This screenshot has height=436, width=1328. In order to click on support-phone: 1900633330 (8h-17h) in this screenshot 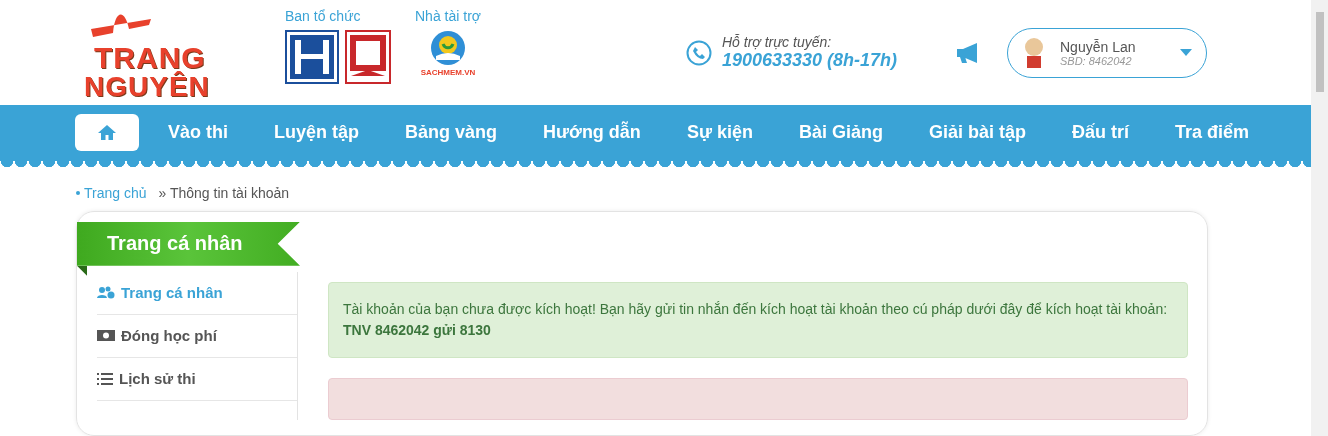, I will do `click(810, 60)`.